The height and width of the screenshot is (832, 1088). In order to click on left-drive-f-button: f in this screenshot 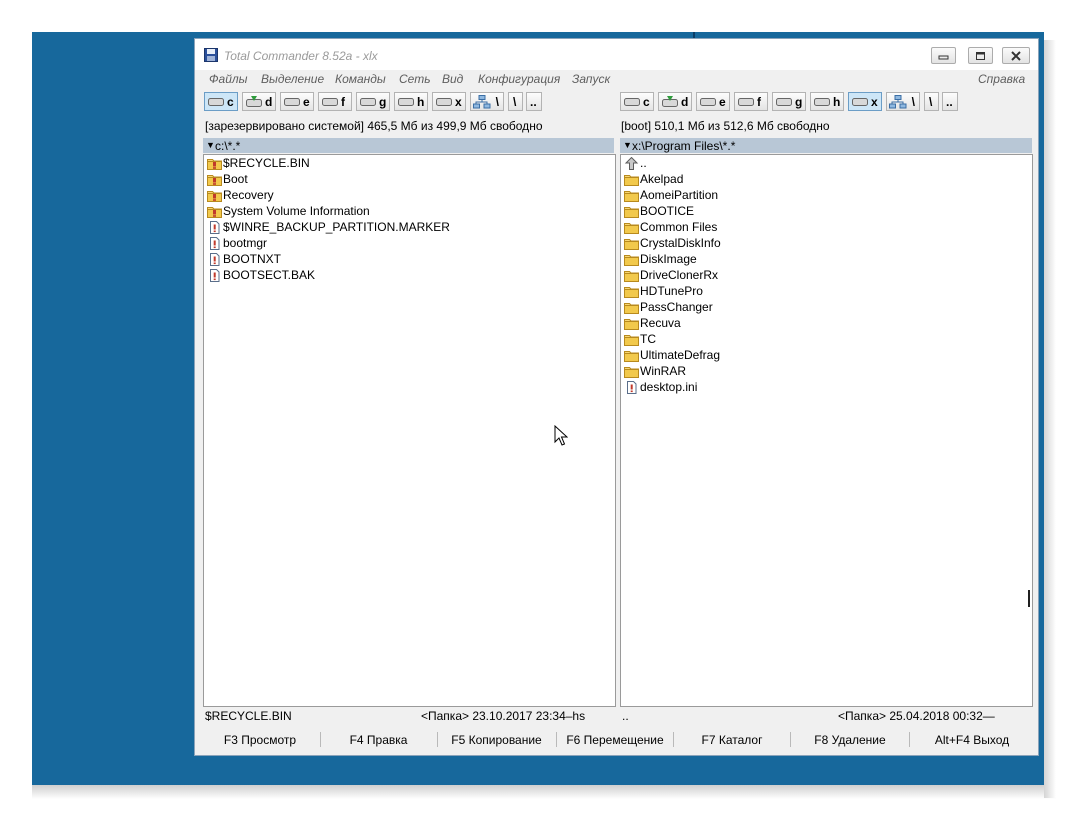, I will do `click(335, 101)`.